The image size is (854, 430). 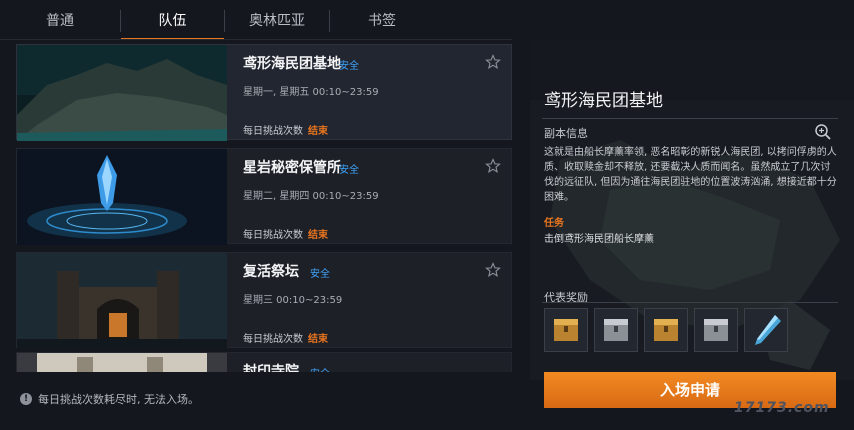 What do you see at coordinates (566, 133) in the screenshot?
I see `dungeon-info-label: 副本信息` at bounding box center [566, 133].